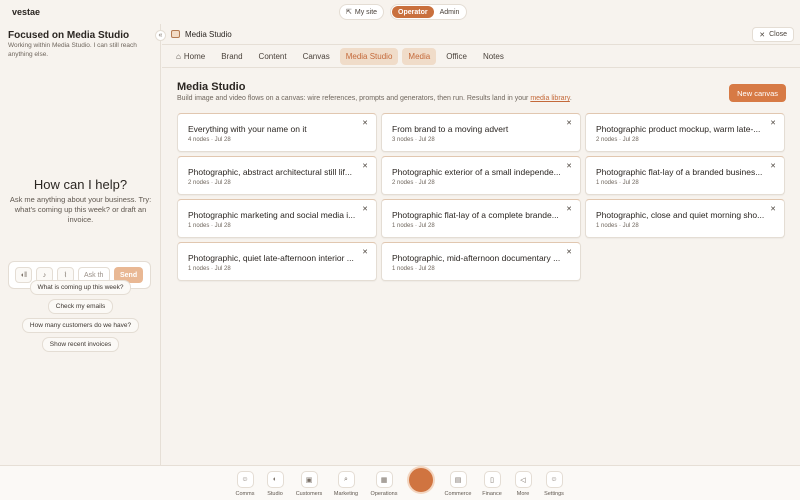 The width and height of the screenshot is (800, 500). I want to click on settings-people-icon: ☺, so click(554, 479).